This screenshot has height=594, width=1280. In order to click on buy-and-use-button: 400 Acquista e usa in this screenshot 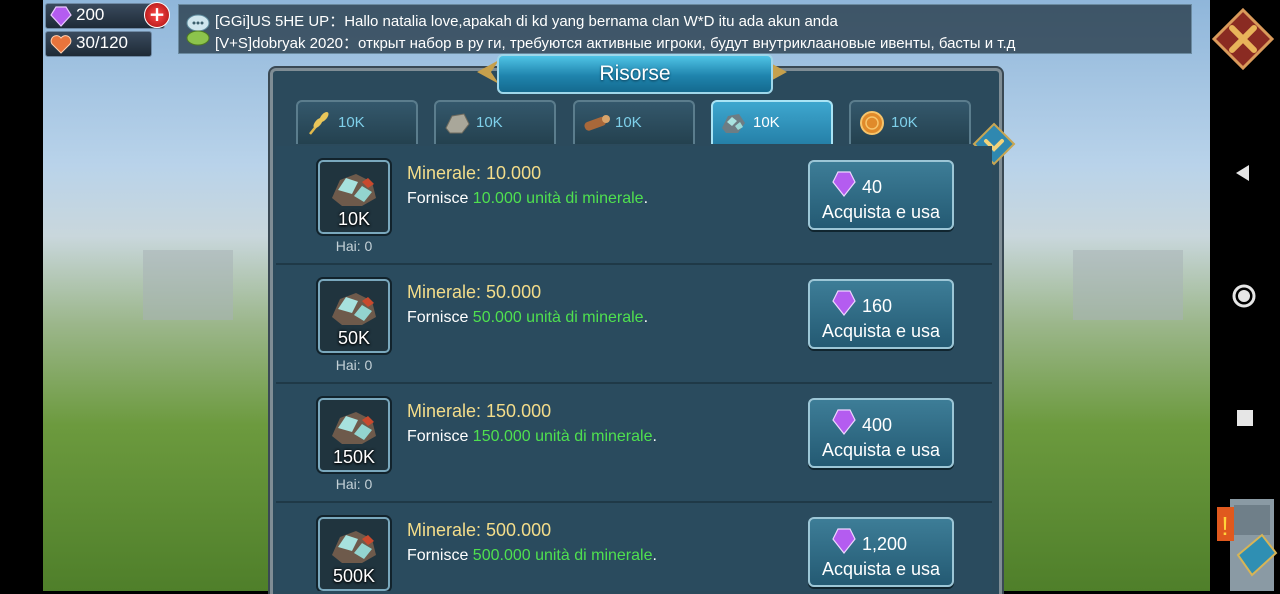, I will do `click(881, 433)`.